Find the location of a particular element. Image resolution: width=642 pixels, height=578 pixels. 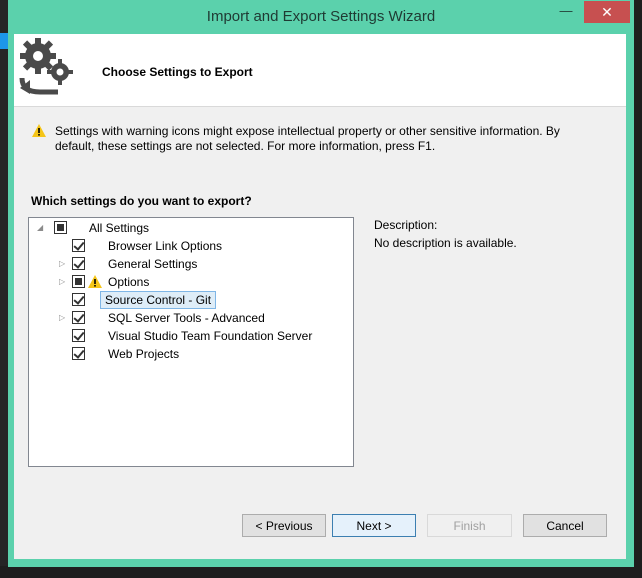

tree-item-label: SQL Server Tools - Advanced is located at coordinates (186, 318).